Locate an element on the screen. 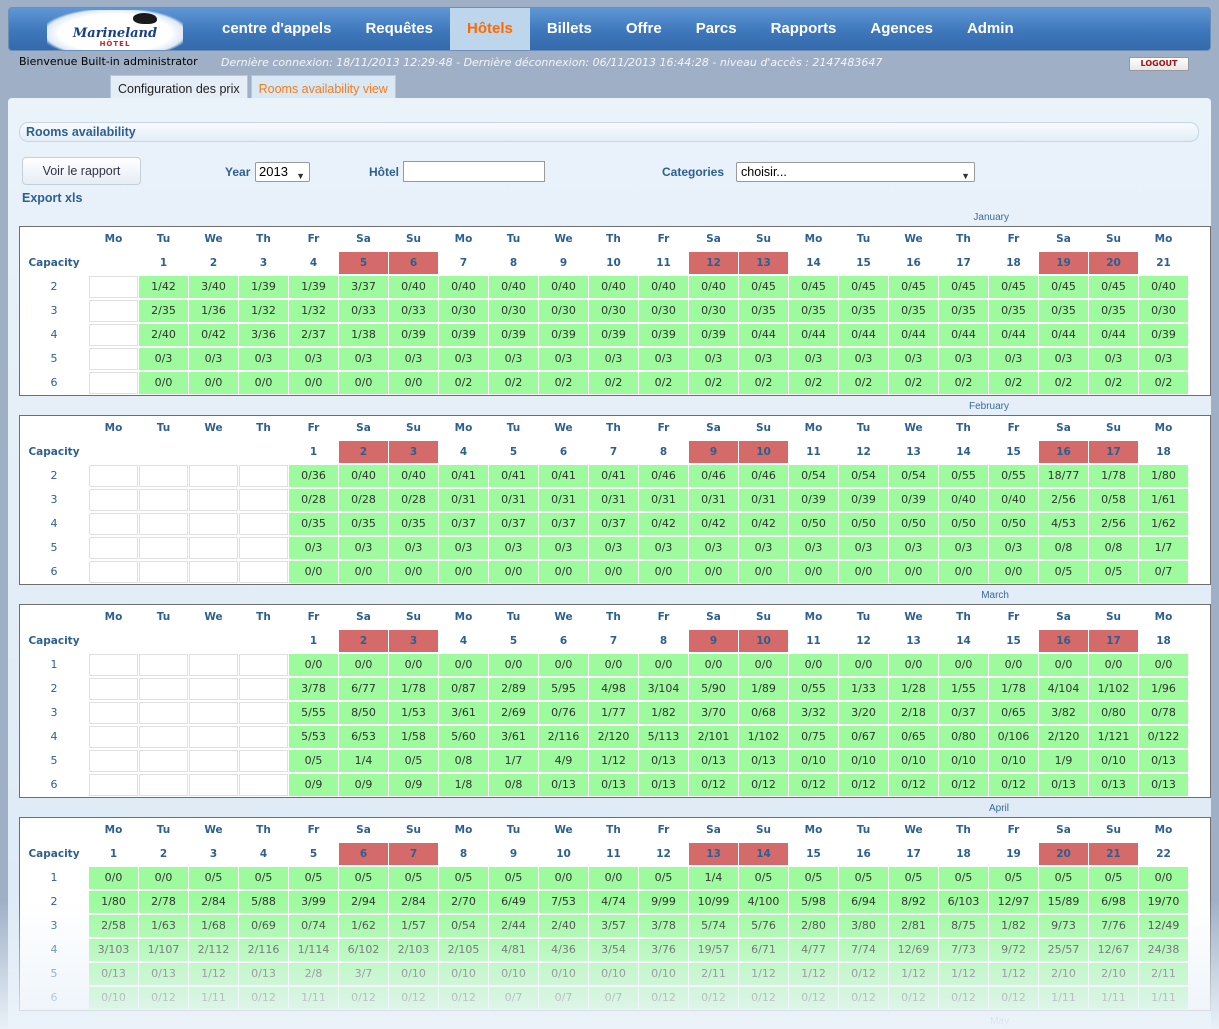  availability-cell: 1/33 is located at coordinates (863, 689).